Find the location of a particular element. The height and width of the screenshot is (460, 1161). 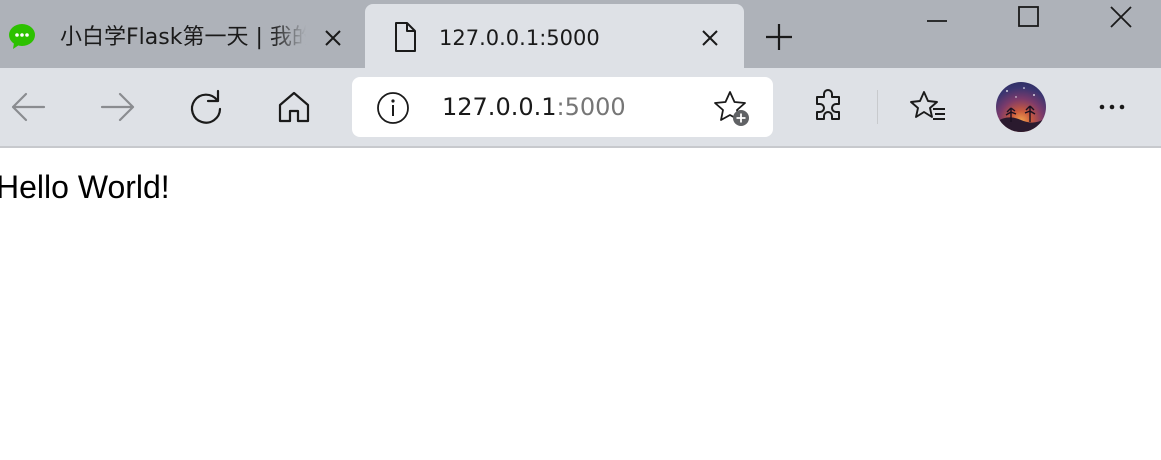

add-favorite-icon is located at coordinates (732, 108).